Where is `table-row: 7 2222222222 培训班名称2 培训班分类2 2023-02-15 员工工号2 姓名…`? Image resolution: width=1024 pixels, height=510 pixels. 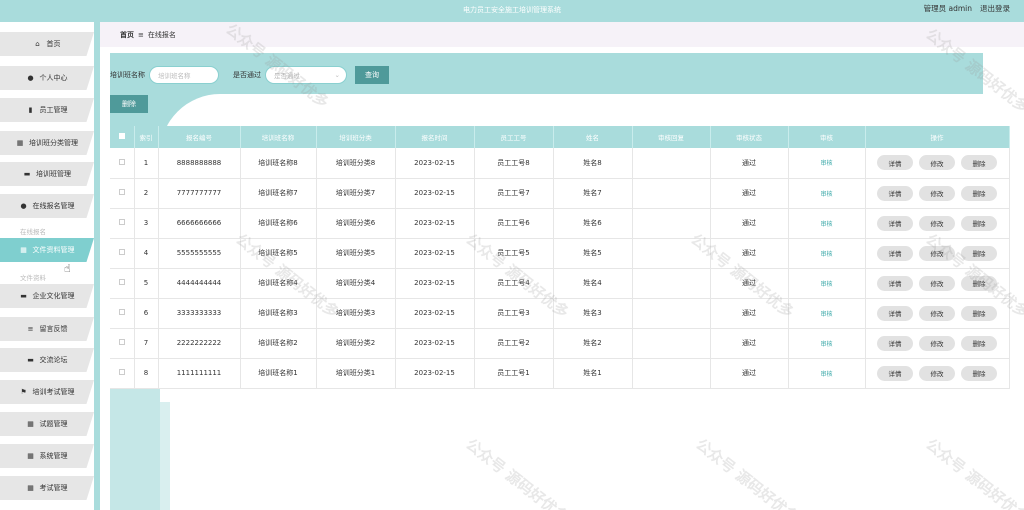
table-row: 7 2222222222 培训班名称2 培训班分类2 2023-02-15 员工工号2 姓名… is located at coordinates (560, 343).